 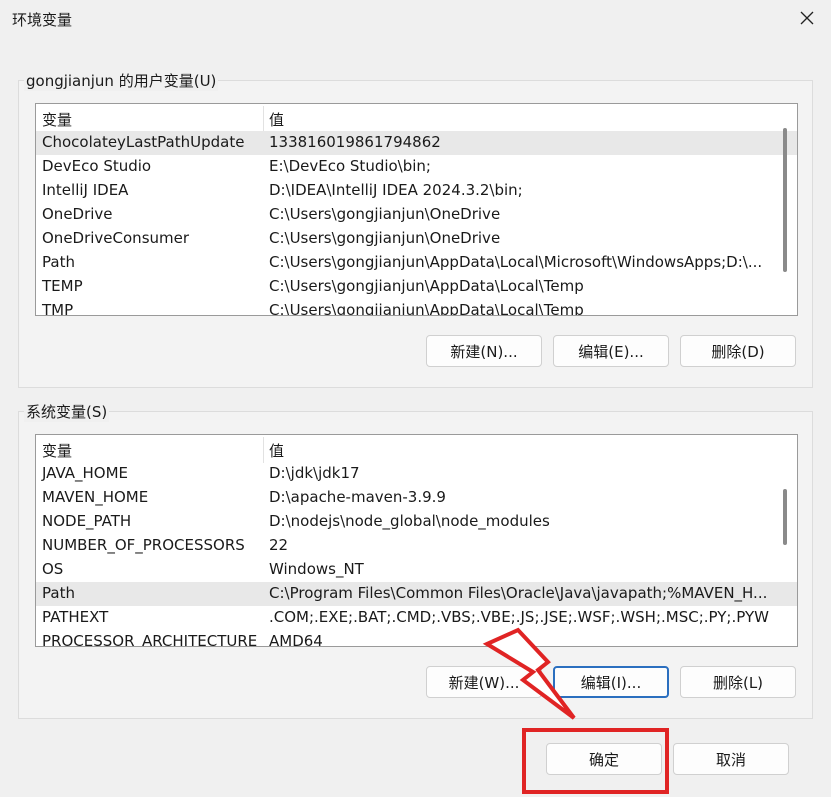 I want to click on variable-name-cell: DevEco Studio, so click(x=97, y=166).